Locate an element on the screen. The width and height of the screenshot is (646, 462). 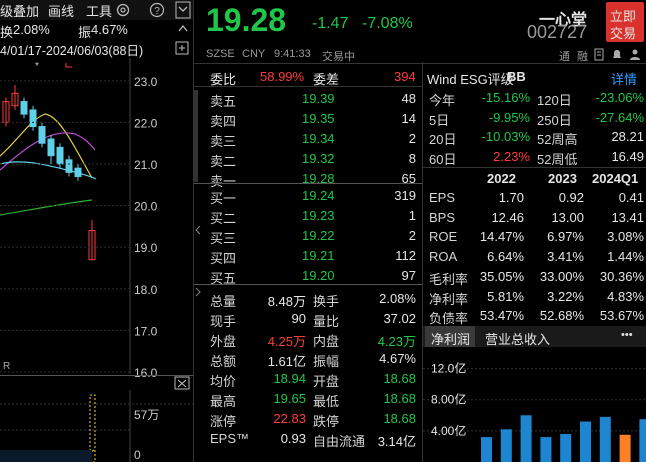
price-tick-label: 23.0 is located at coordinates (146, 82).